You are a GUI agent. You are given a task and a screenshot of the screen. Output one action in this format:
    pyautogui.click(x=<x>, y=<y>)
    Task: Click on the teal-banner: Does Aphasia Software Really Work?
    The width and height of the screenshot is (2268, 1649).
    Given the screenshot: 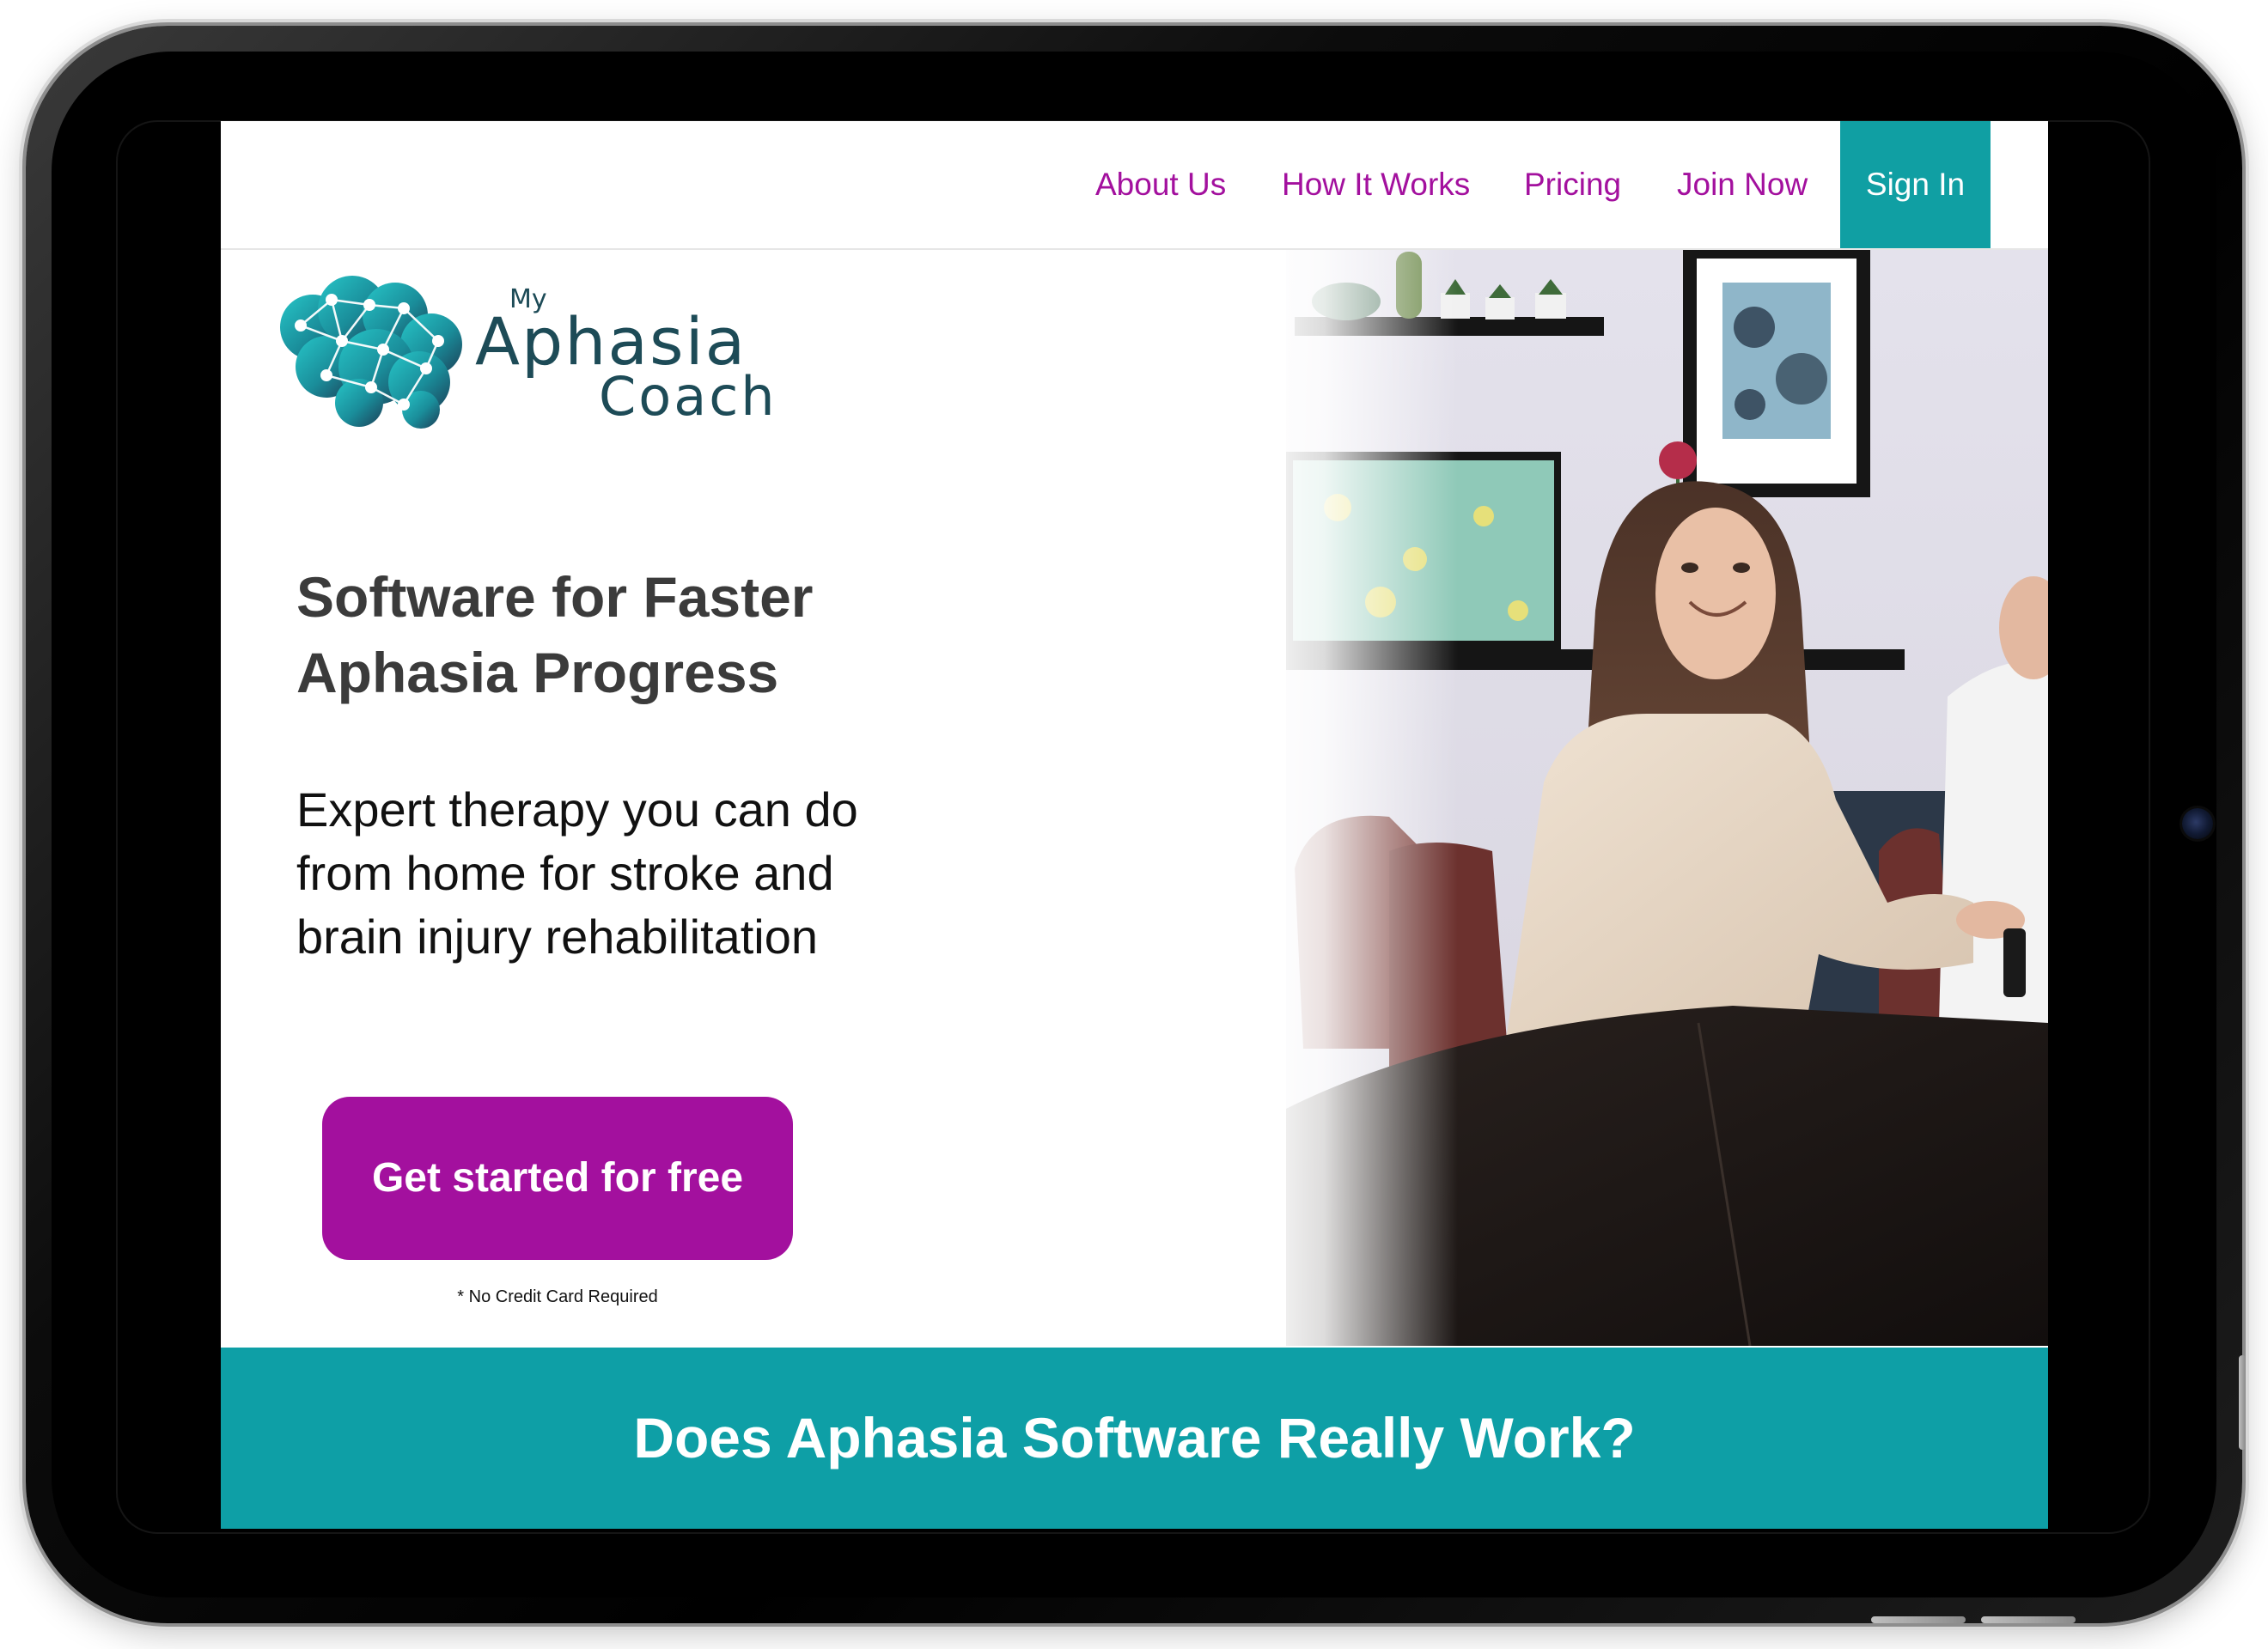 What is the action you would take?
    pyautogui.click(x=1134, y=1439)
    